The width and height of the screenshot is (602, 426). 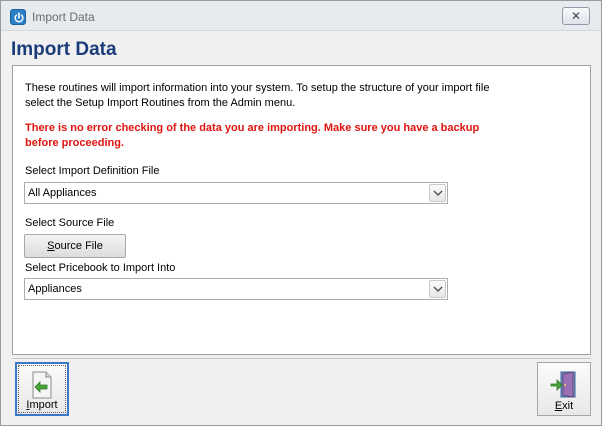 What do you see at coordinates (100, 268) in the screenshot?
I see `pricebook-label: Select Pricebook to Import Into` at bounding box center [100, 268].